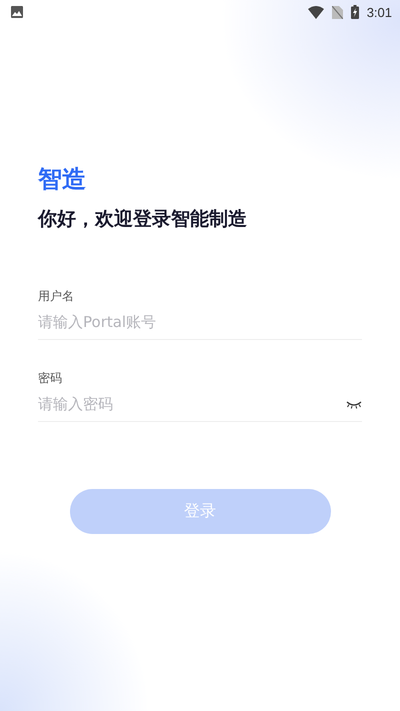 Image resolution: width=400 pixels, height=711 pixels. What do you see at coordinates (337, 12) in the screenshot?
I see `no-sim-icon` at bounding box center [337, 12].